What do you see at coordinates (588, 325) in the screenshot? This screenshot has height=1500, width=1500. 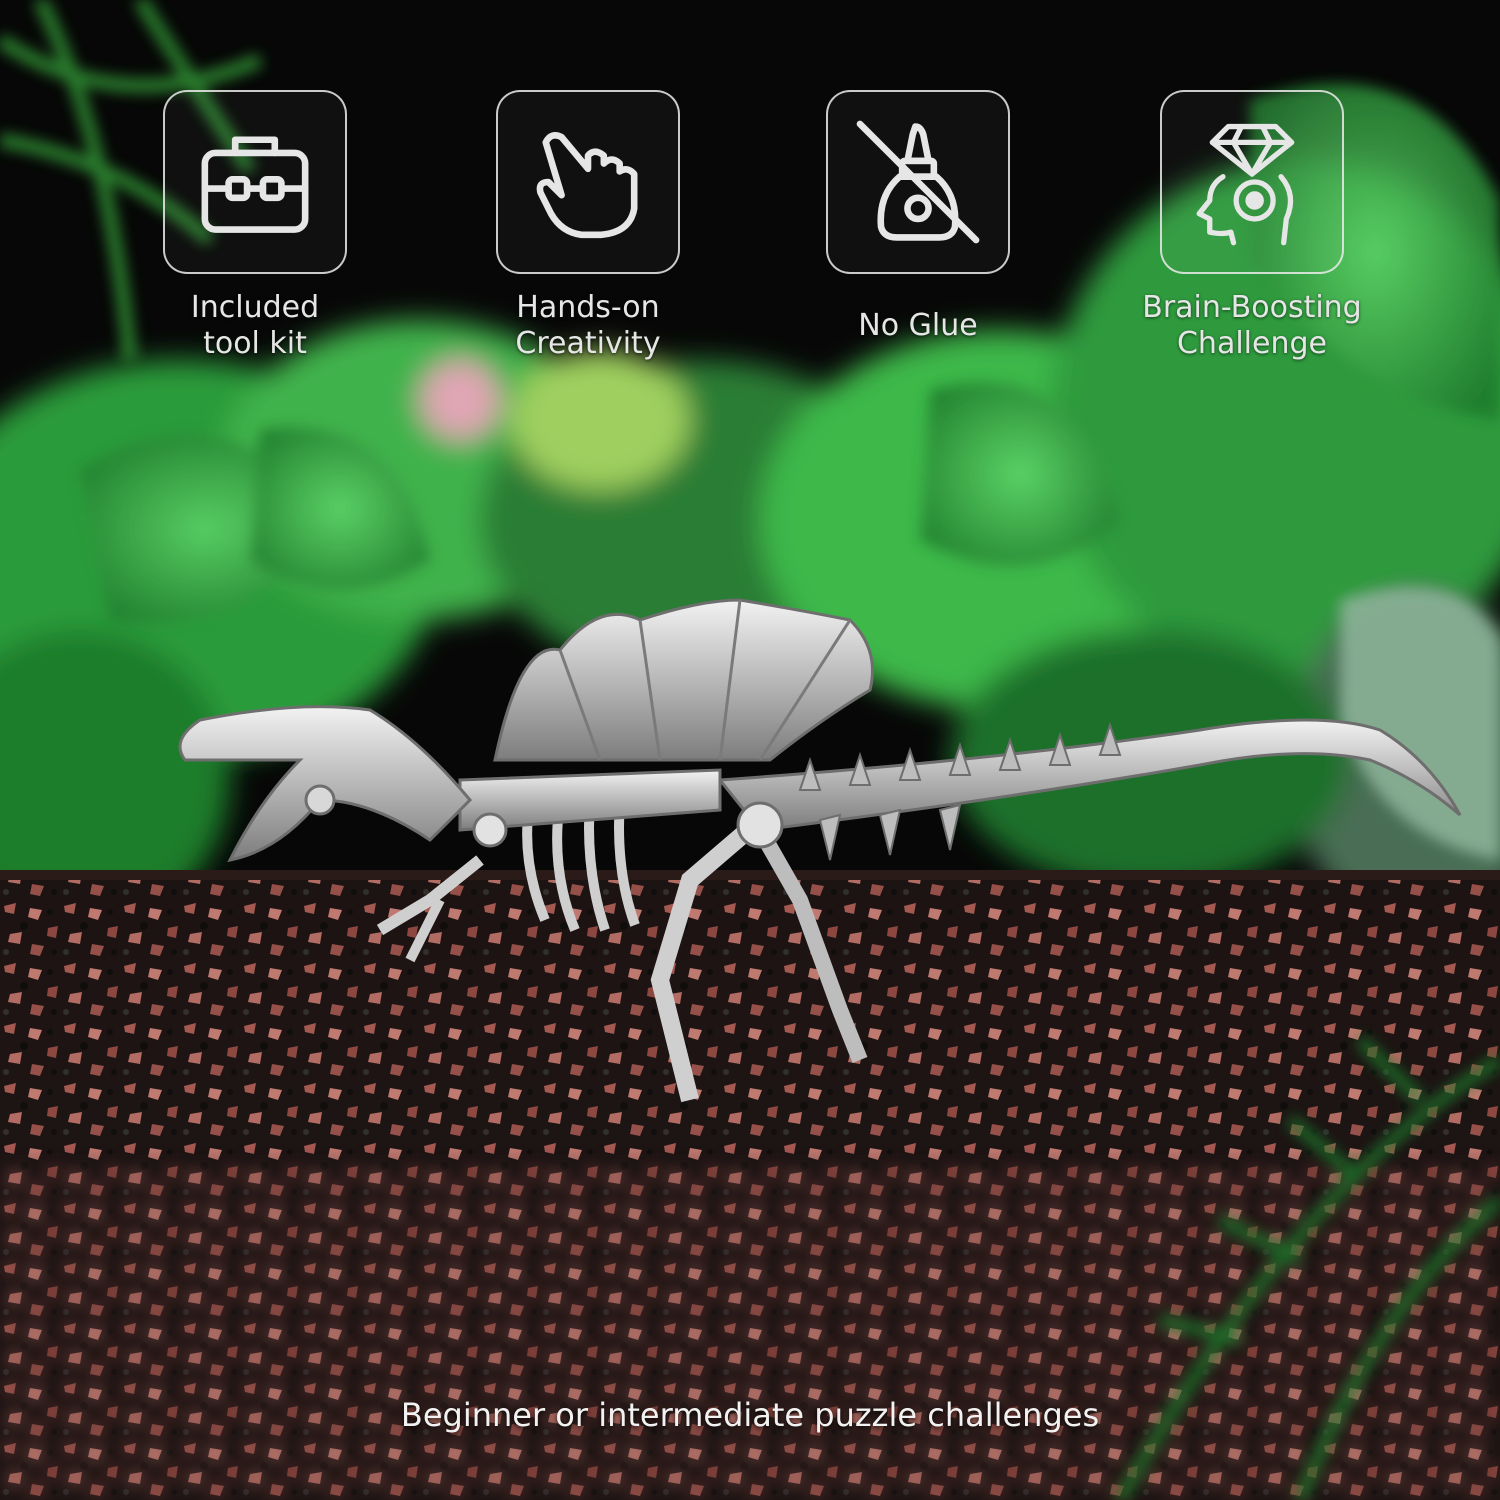 I see `feature-label: Hands-on Creativity` at bounding box center [588, 325].